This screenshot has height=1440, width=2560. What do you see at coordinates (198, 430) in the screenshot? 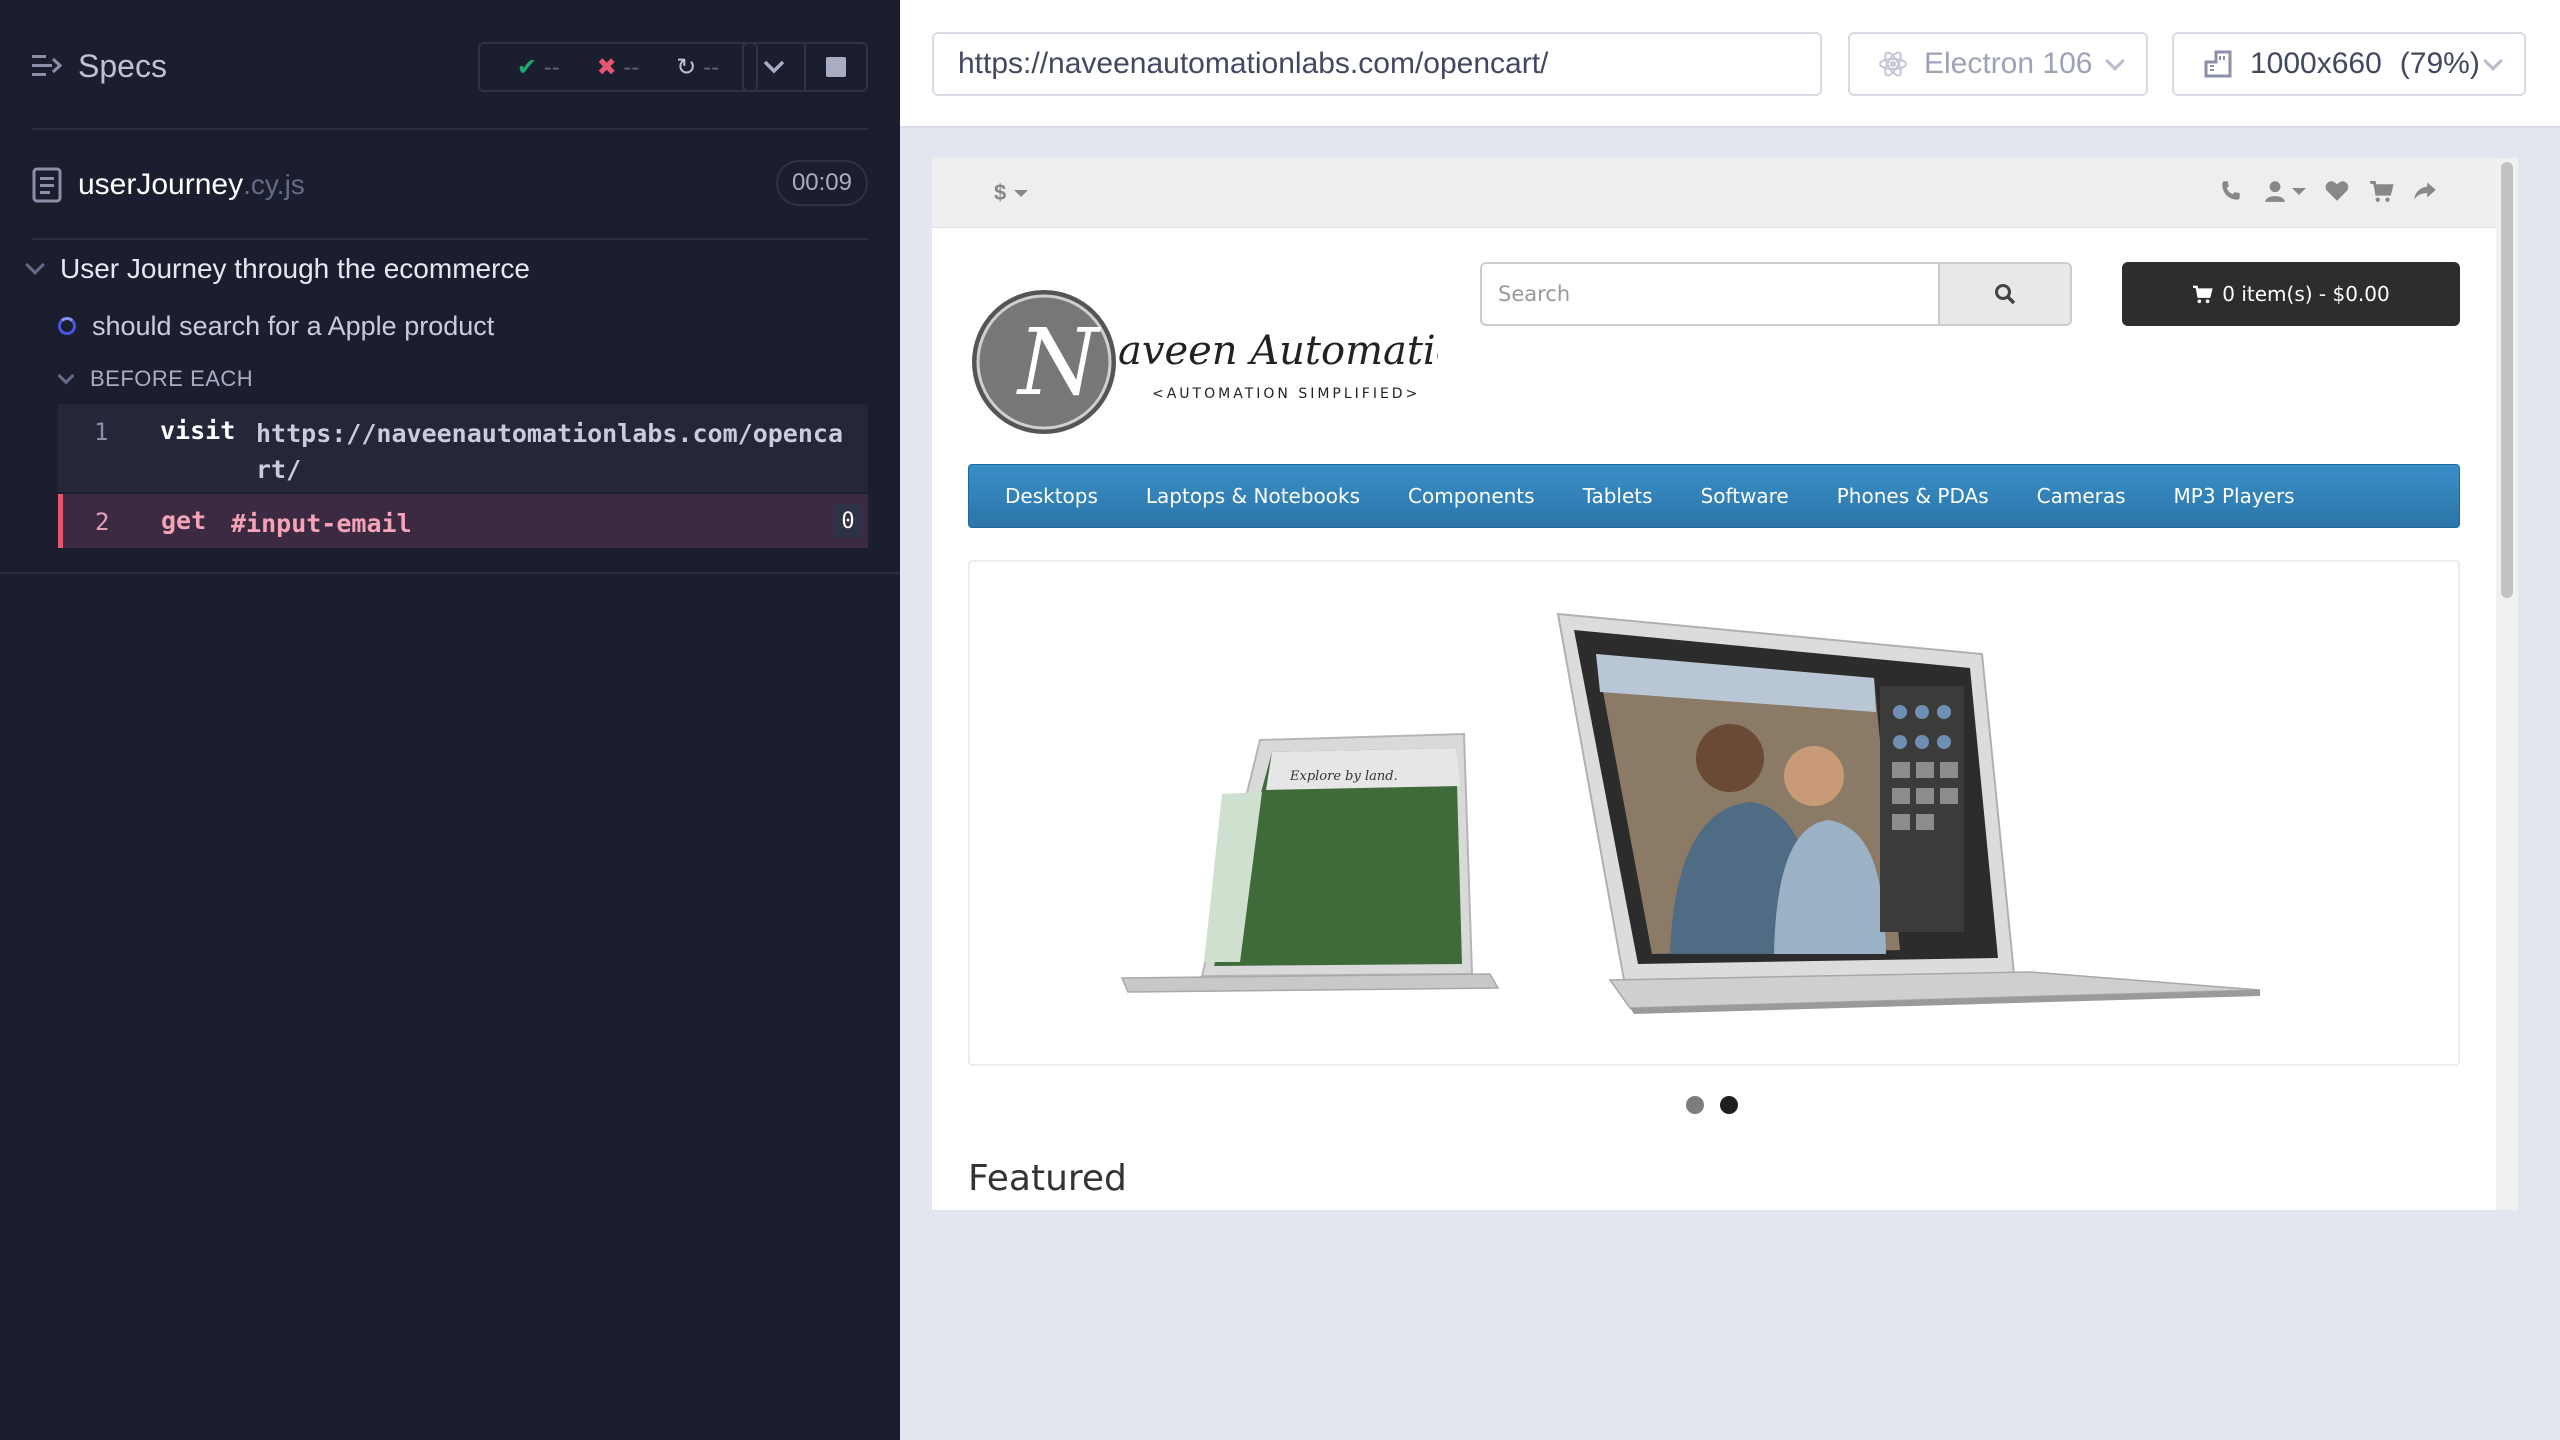
I see `command-name: visit` at bounding box center [198, 430].